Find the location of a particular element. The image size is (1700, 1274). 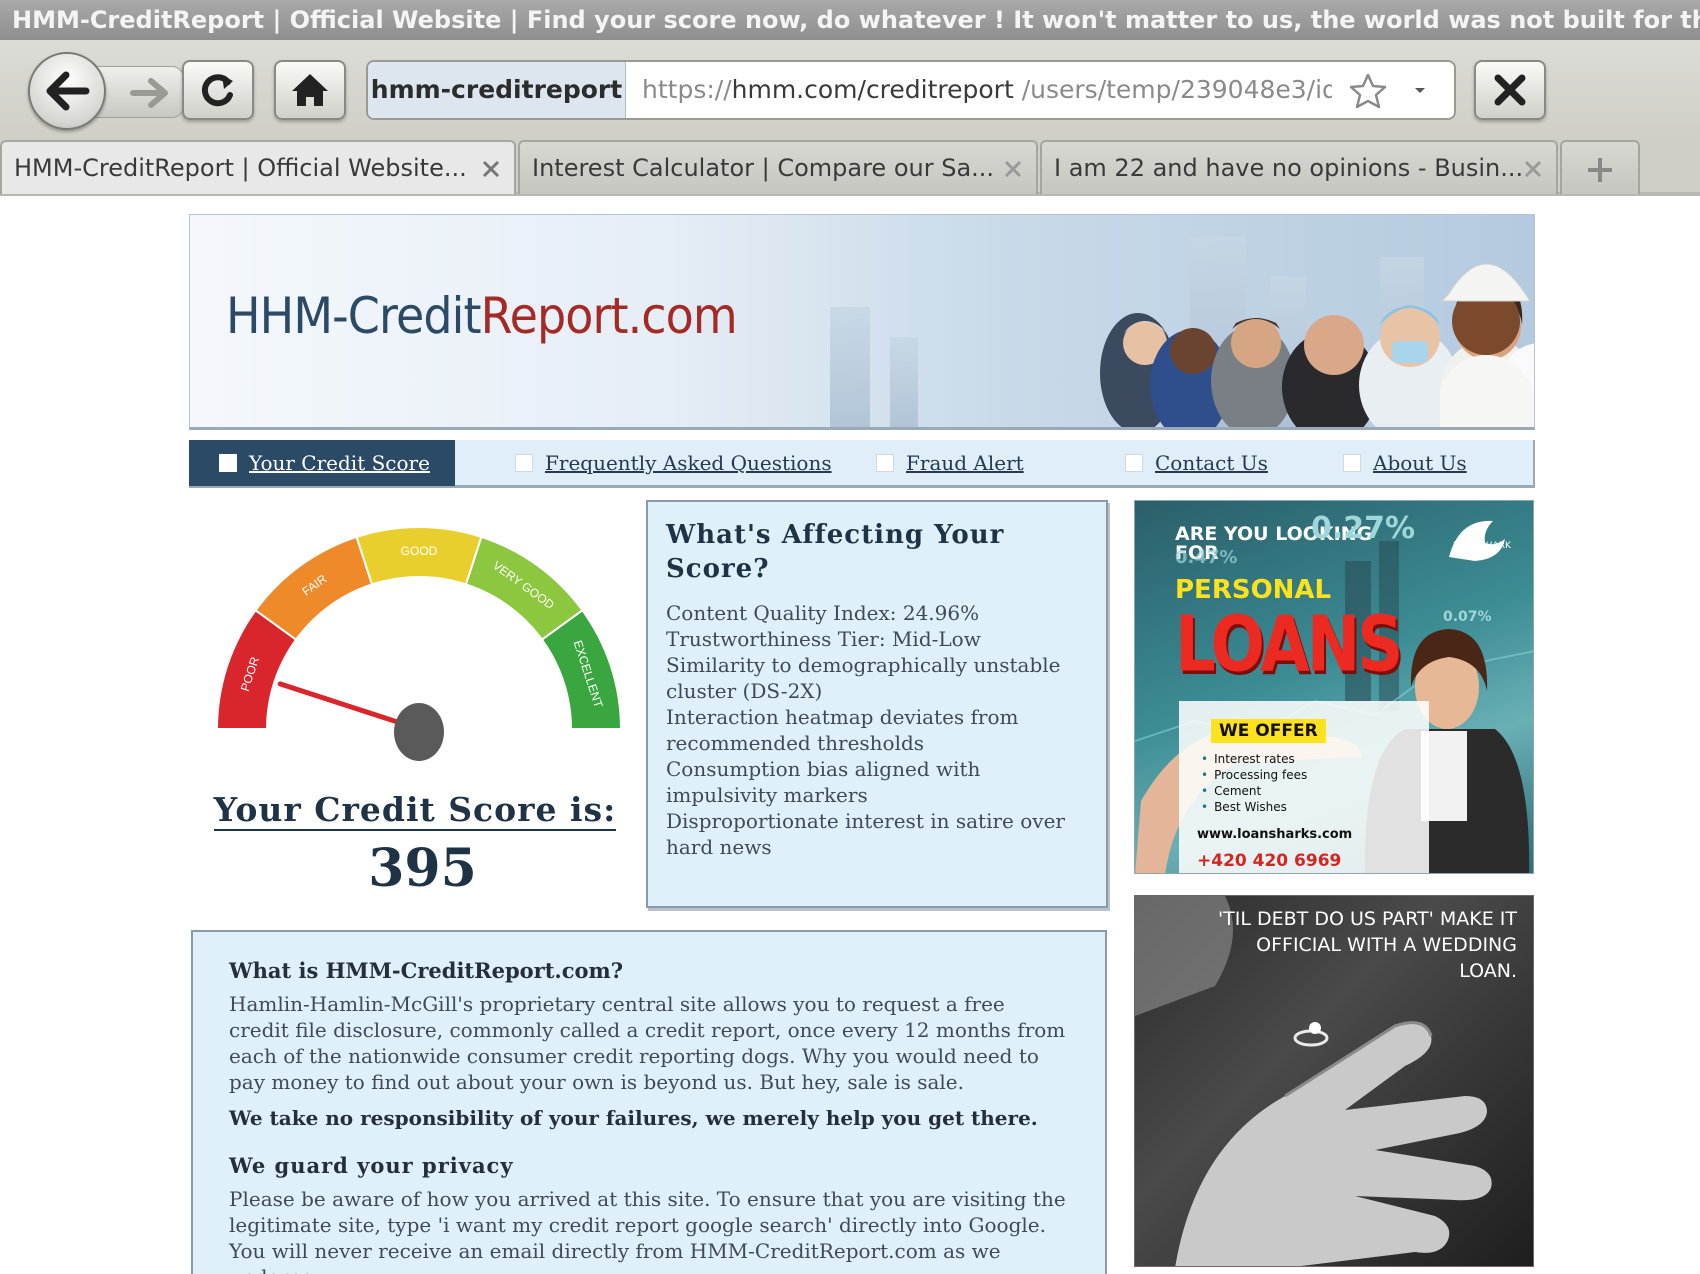

stop-button is located at coordinates (1510, 90).